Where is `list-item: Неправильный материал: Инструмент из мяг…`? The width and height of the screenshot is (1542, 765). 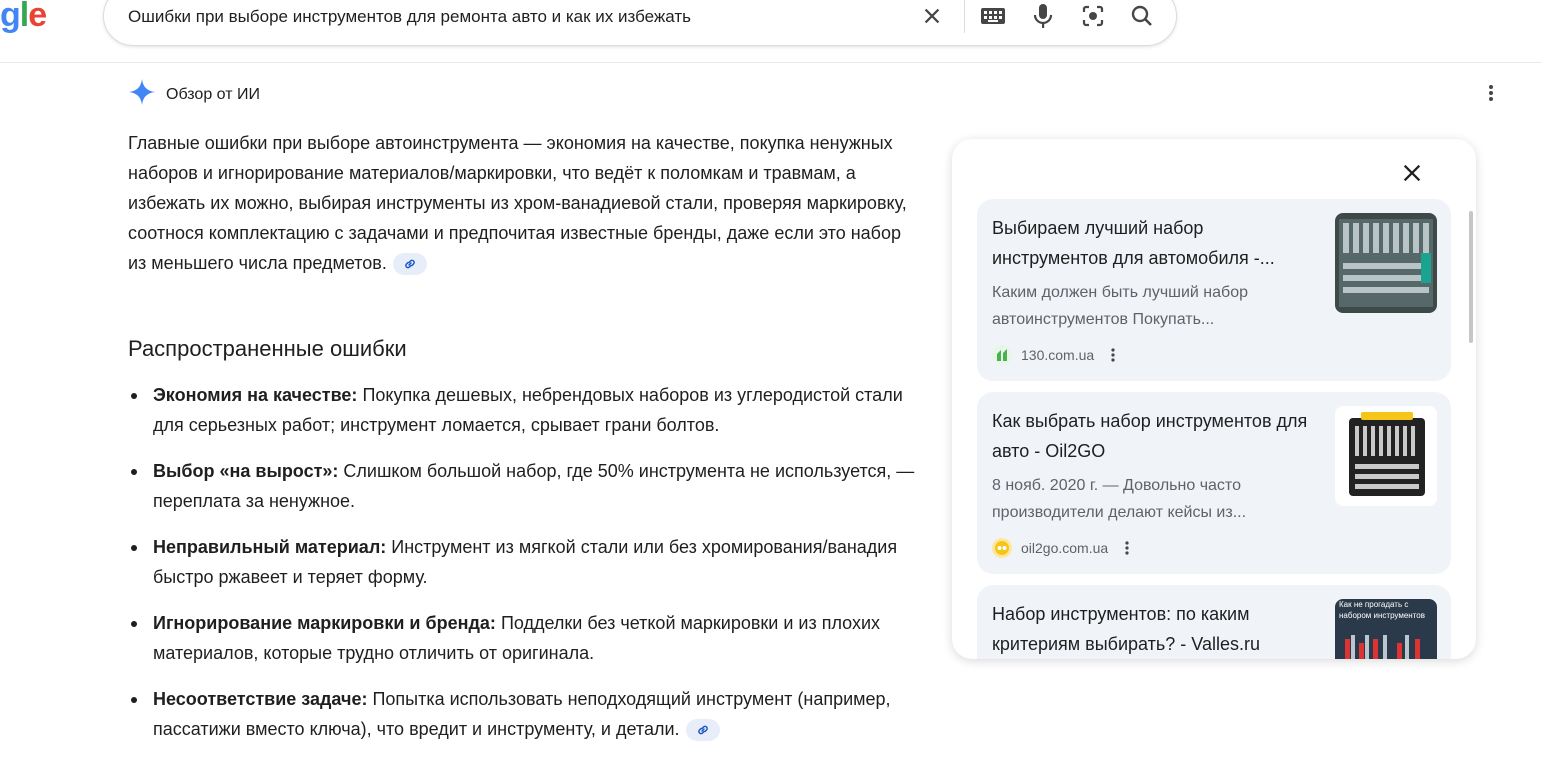
list-item: Неправильный материал: Инструмент из мяг… is located at coordinates (523, 562).